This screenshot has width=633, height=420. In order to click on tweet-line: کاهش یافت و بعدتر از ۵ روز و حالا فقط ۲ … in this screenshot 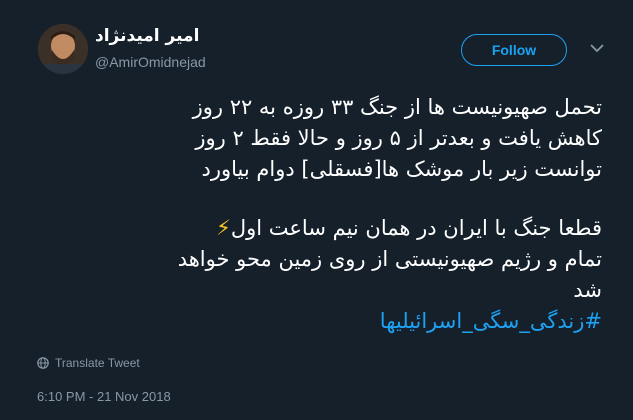, I will do `click(398, 138)`.